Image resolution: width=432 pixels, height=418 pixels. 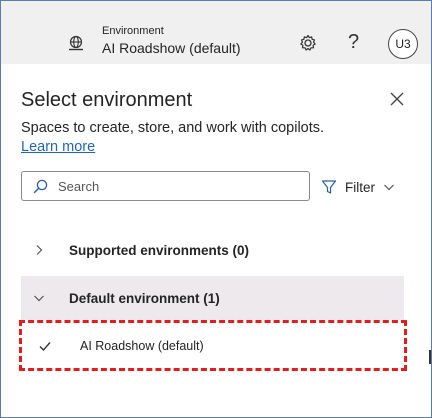 What do you see at coordinates (133, 31) in the screenshot?
I see `environment-caption: Environment` at bounding box center [133, 31].